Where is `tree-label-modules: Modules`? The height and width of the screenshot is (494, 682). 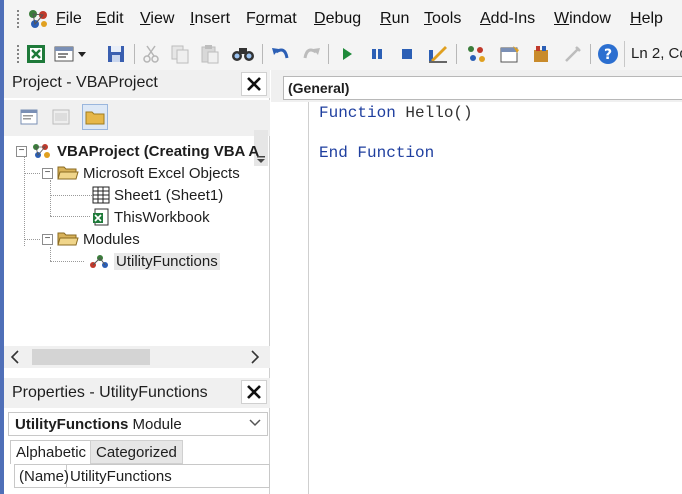
tree-label-modules: Modules is located at coordinates (111, 239).